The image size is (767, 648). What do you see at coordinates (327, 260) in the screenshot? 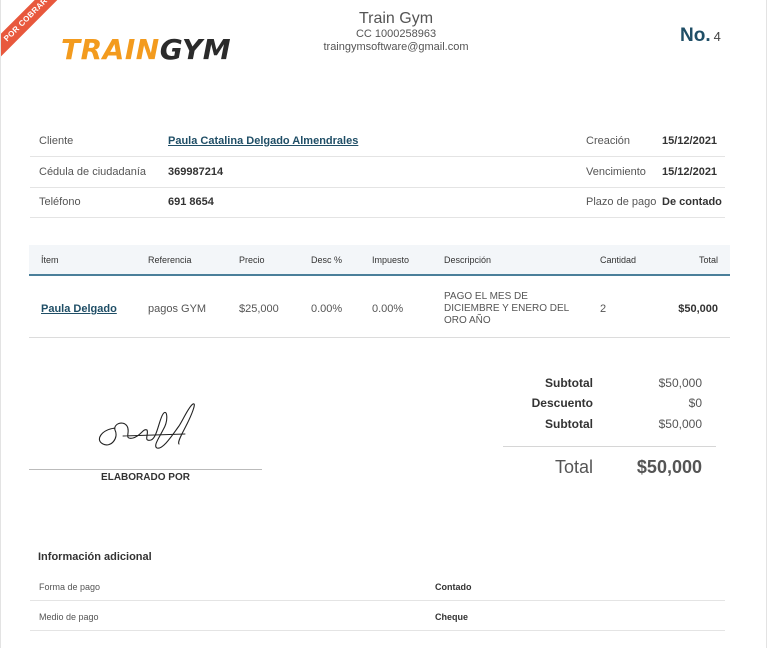
I see `col-discount: Desc %` at bounding box center [327, 260].